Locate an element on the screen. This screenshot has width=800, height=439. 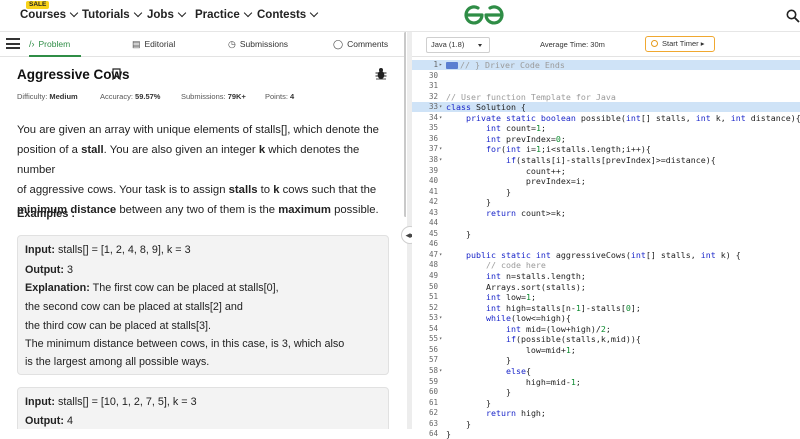
code-text: int low=1; is located at coordinates (510, 297).